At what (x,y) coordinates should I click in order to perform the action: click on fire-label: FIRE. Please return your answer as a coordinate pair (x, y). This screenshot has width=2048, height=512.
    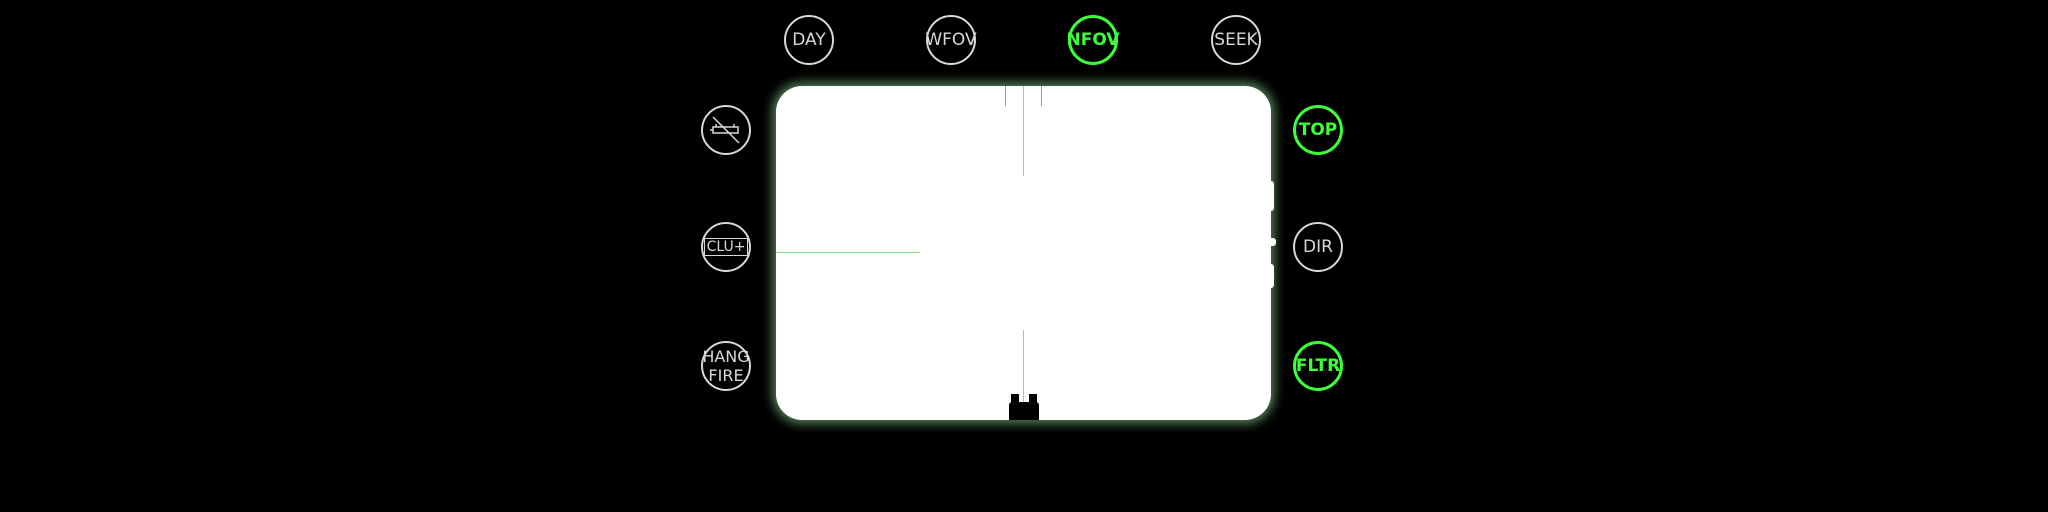
    Looking at the image, I should click on (726, 375).